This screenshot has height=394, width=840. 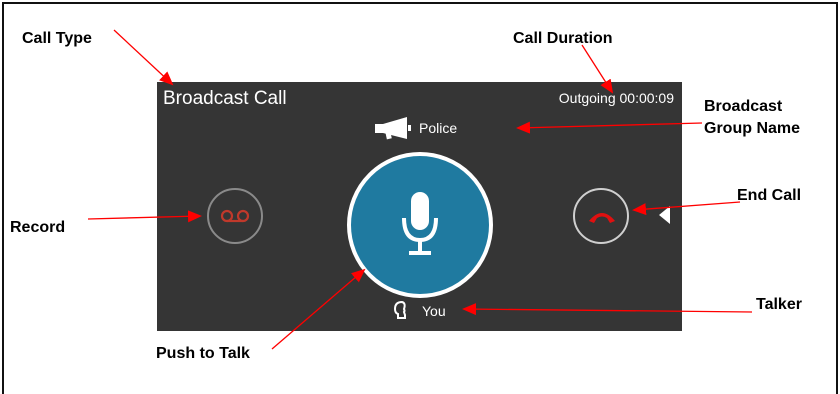 What do you see at coordinates (597, 69) in the screenshot?
I see `call-duration-arrow` at bounding box center [597, 69].